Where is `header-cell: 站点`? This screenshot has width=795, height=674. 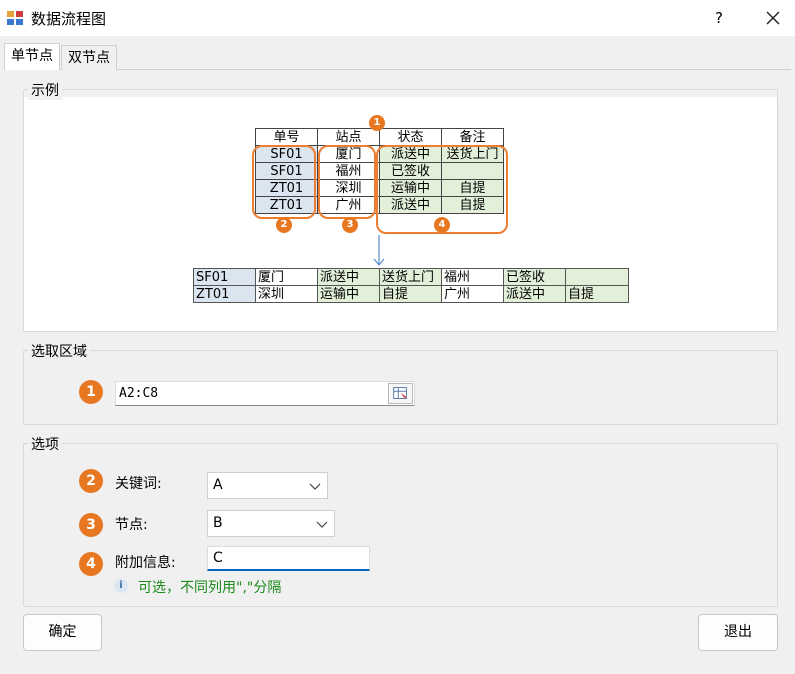 header-cell: 站点 is located at coordinates (348, 137).